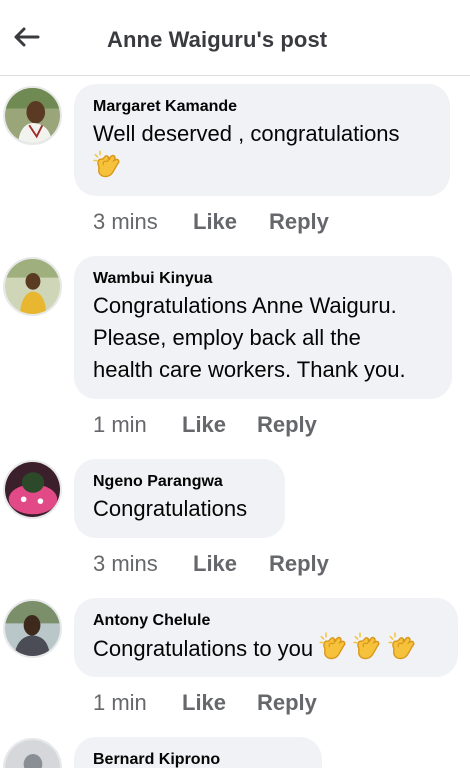  I want to click on comment-text-content: Well deserved , congratulations, so click(246, 133).